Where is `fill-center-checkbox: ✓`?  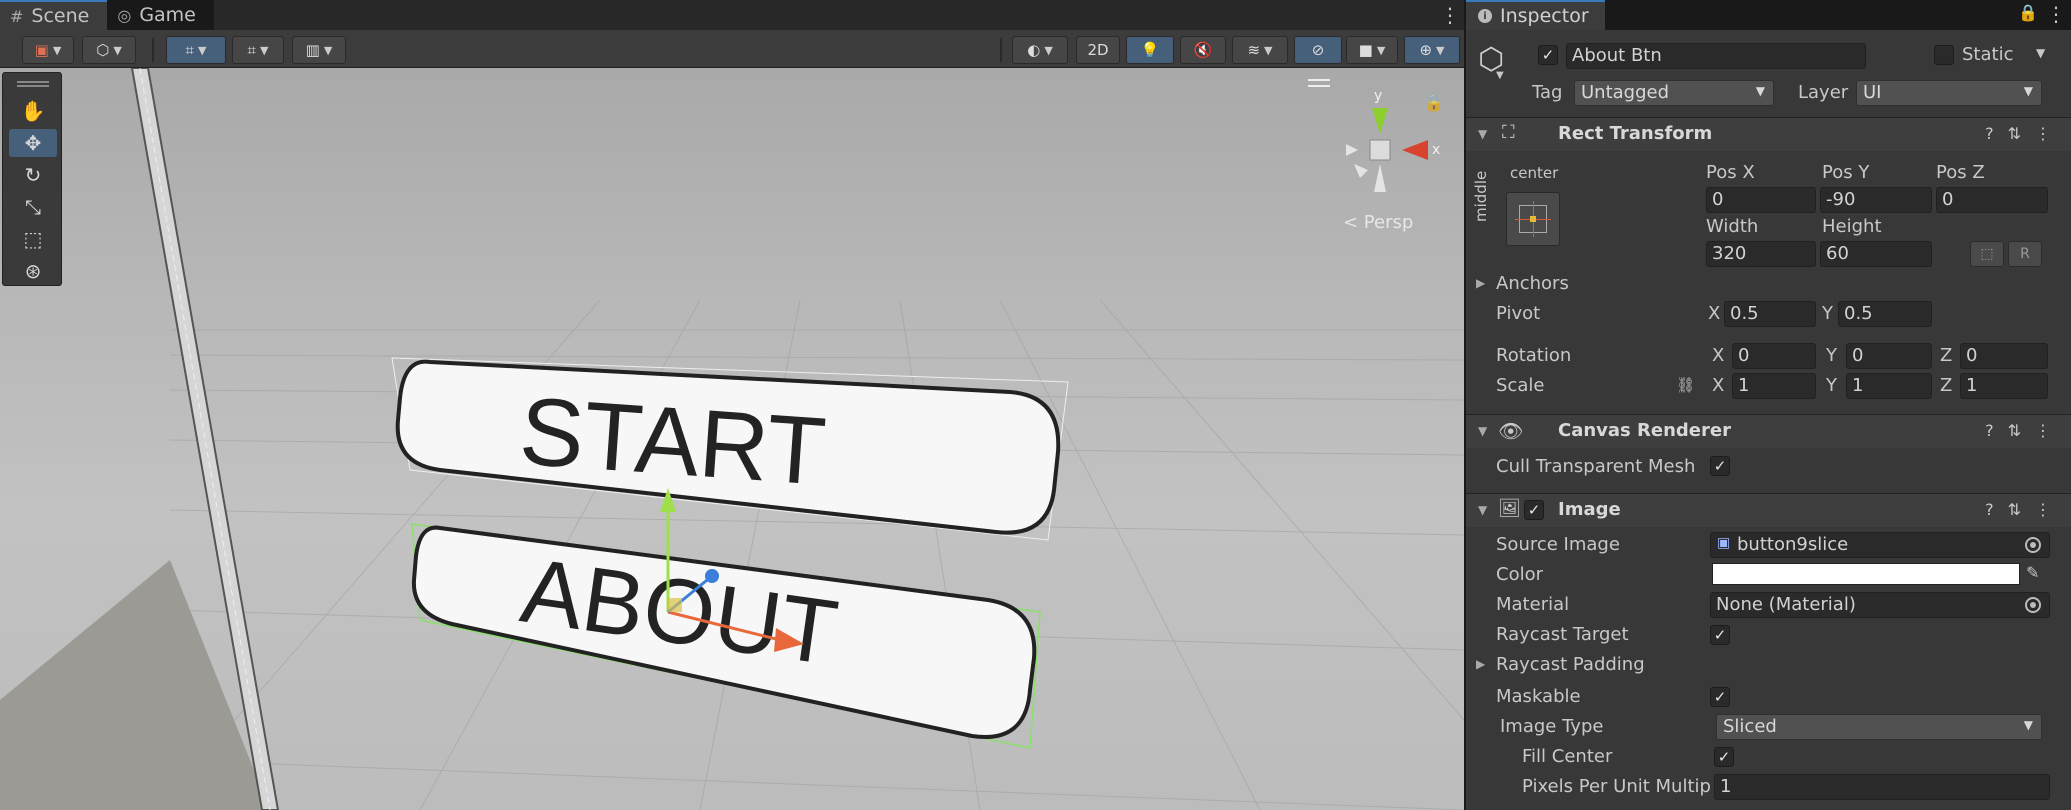
fill-center-checkbox: ✓ is located at coordinates (1724, 757).